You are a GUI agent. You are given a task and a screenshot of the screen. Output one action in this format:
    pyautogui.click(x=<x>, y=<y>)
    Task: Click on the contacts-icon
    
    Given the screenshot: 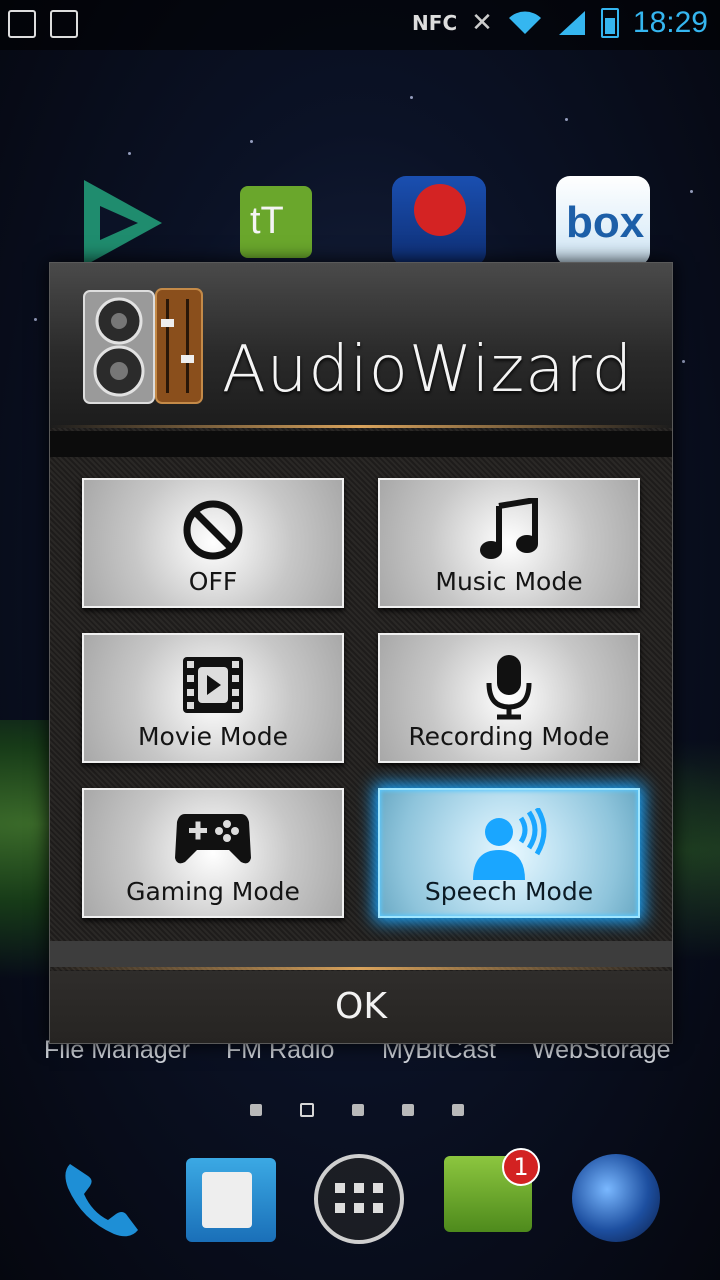 What is the action you would take?
    pyautogui.click(x=231, y=1200)
    